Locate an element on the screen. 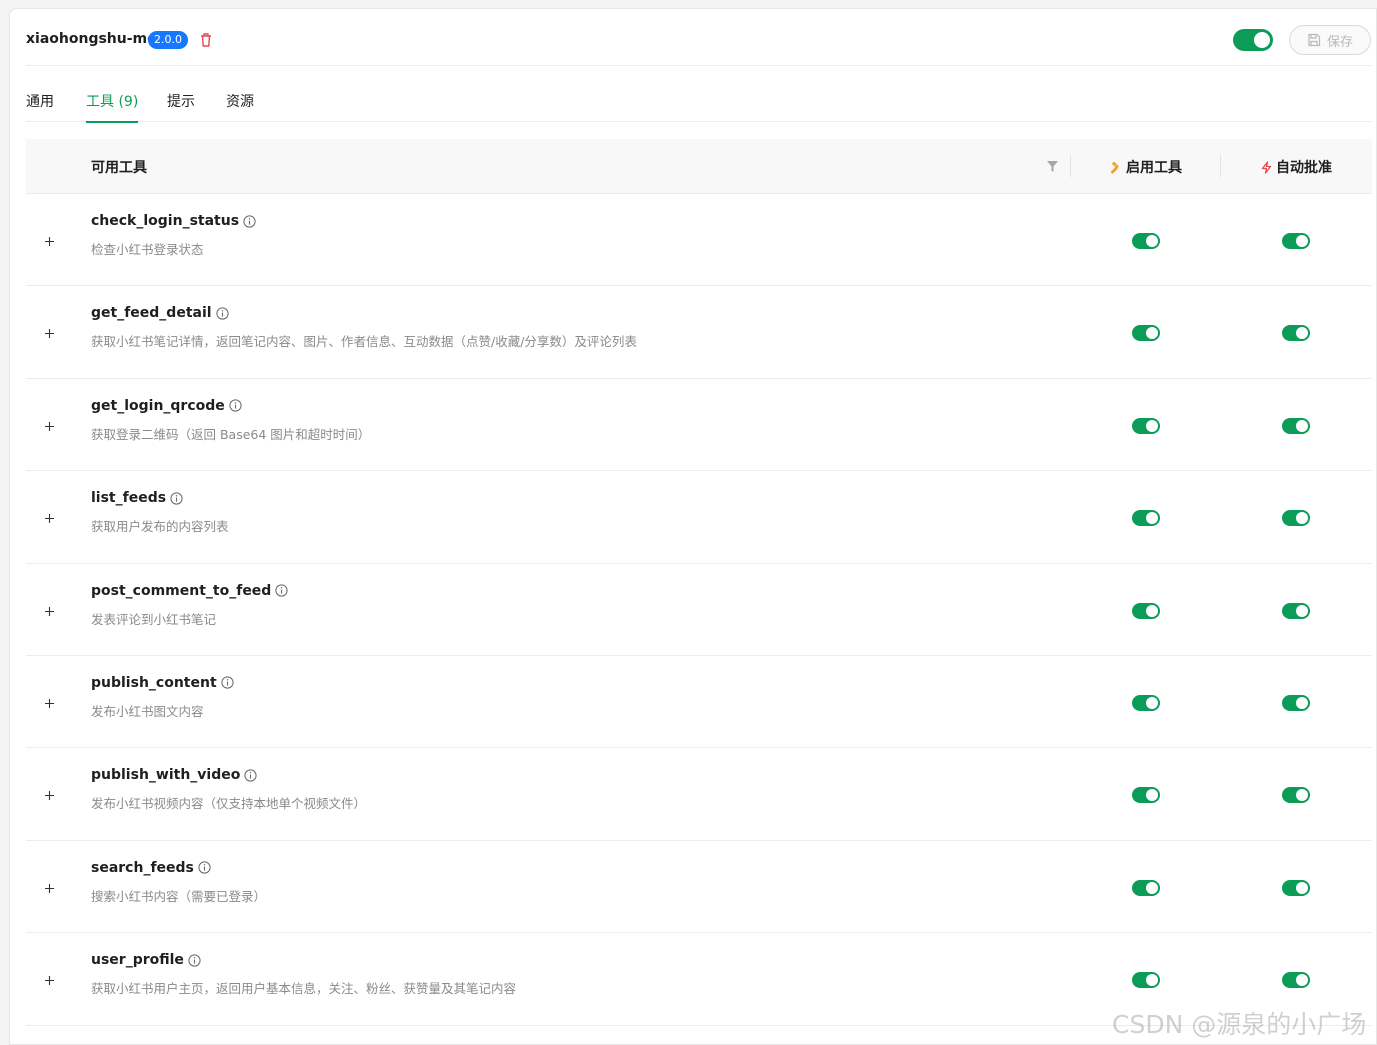  tool-name: publish_content is located at coordinates (162, 683).